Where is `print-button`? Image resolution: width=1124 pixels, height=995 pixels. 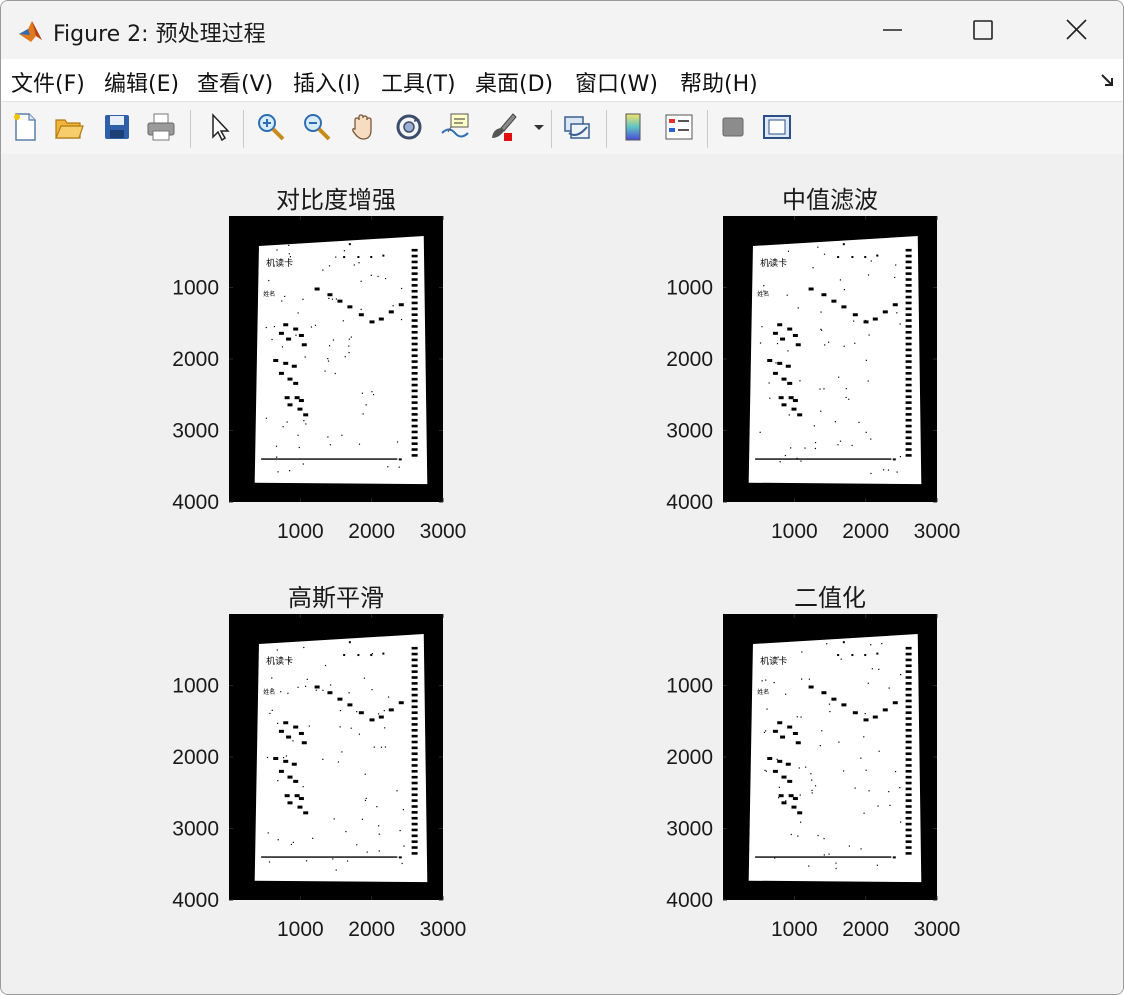 print-button is located at coordinates (161, 127).